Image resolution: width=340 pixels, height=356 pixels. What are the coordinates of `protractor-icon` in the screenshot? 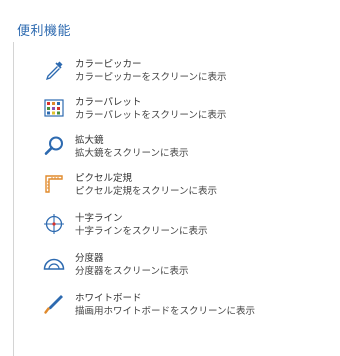 It's located at (54, 264).